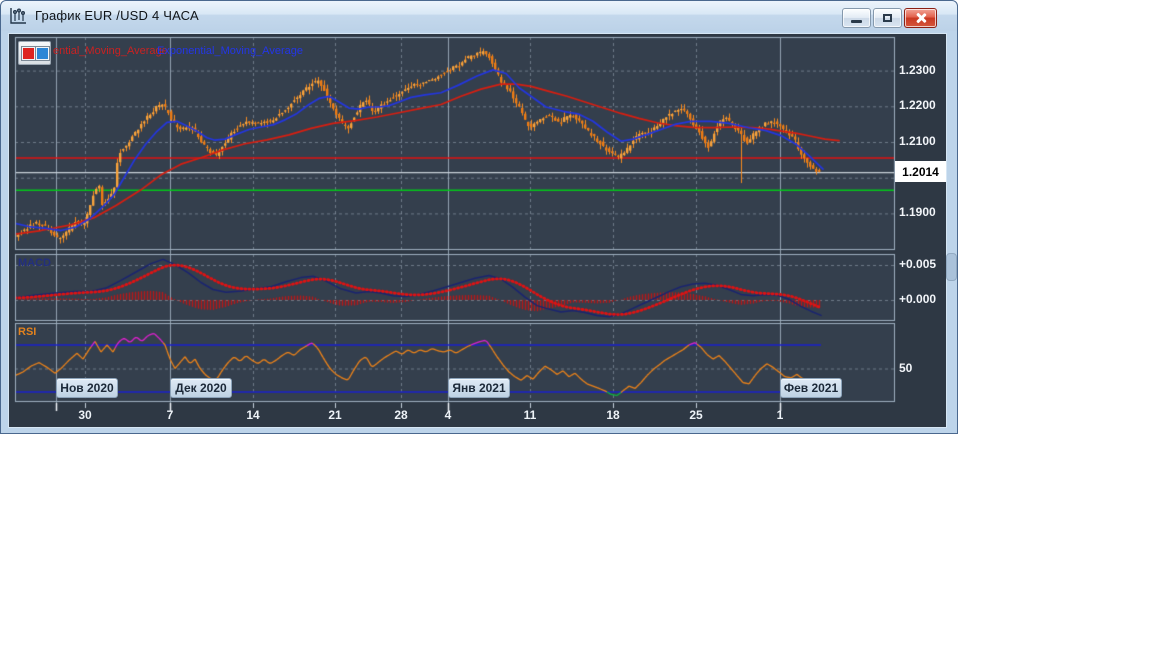 This screenshot has width=1152, height=648. Describe the element at coordinates (918, 264) in the screenshot. I see `macd-axis-label: +0.005` at that location.